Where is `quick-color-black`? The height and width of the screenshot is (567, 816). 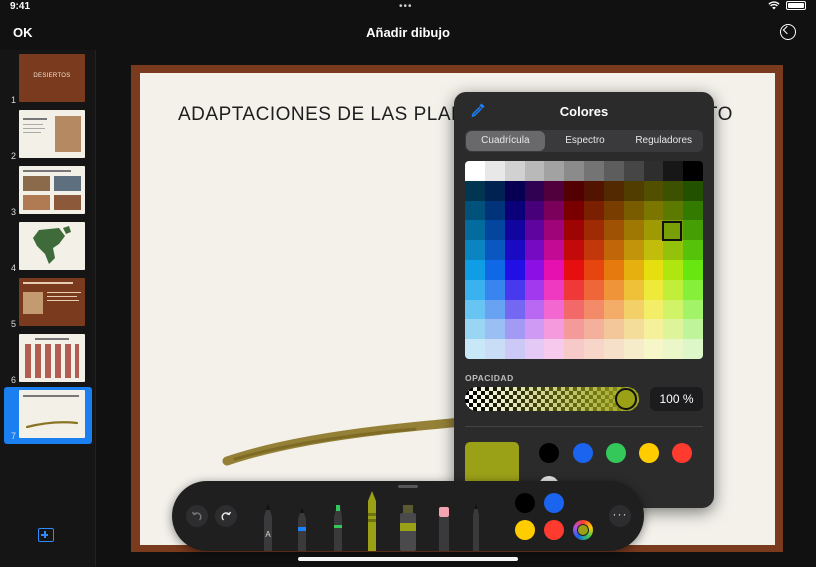
quick-color-black is located at coordinates (525, 503).